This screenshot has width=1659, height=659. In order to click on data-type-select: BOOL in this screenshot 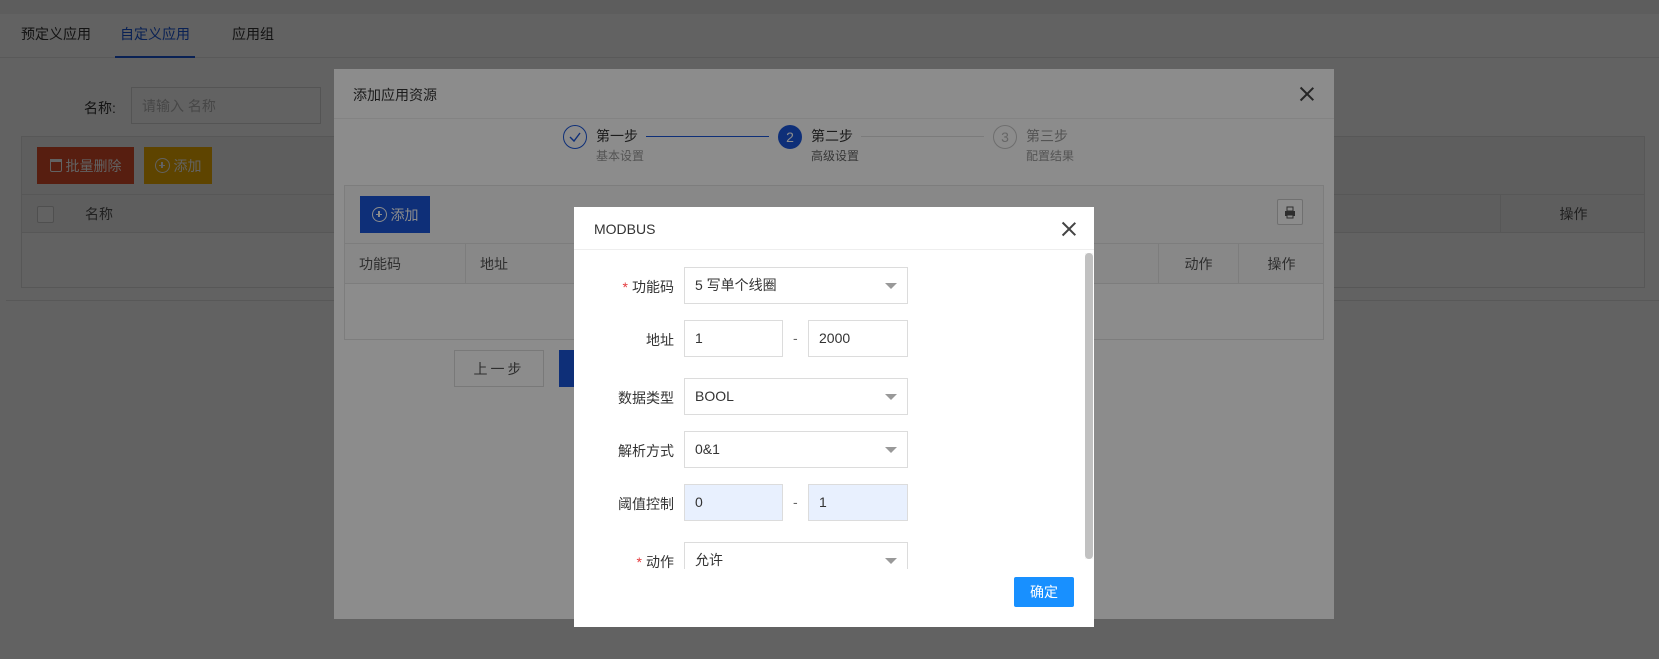, I will do `click(796, 396)`.